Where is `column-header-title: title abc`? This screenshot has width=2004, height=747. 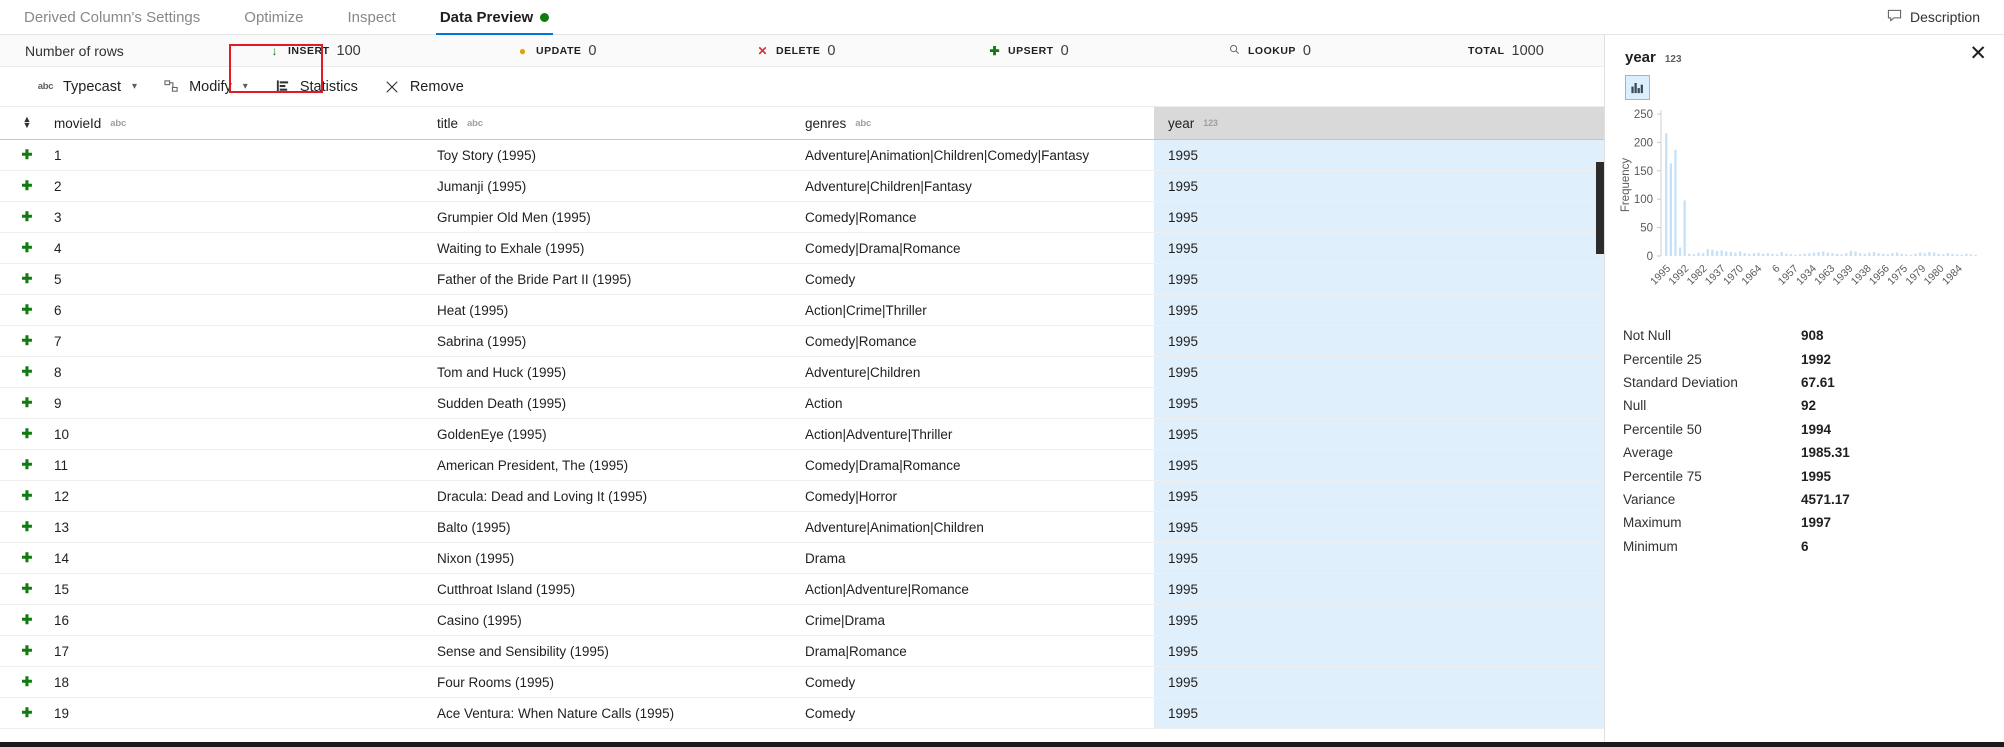
column-header-title: title abc is located at coordinates (607, 123).